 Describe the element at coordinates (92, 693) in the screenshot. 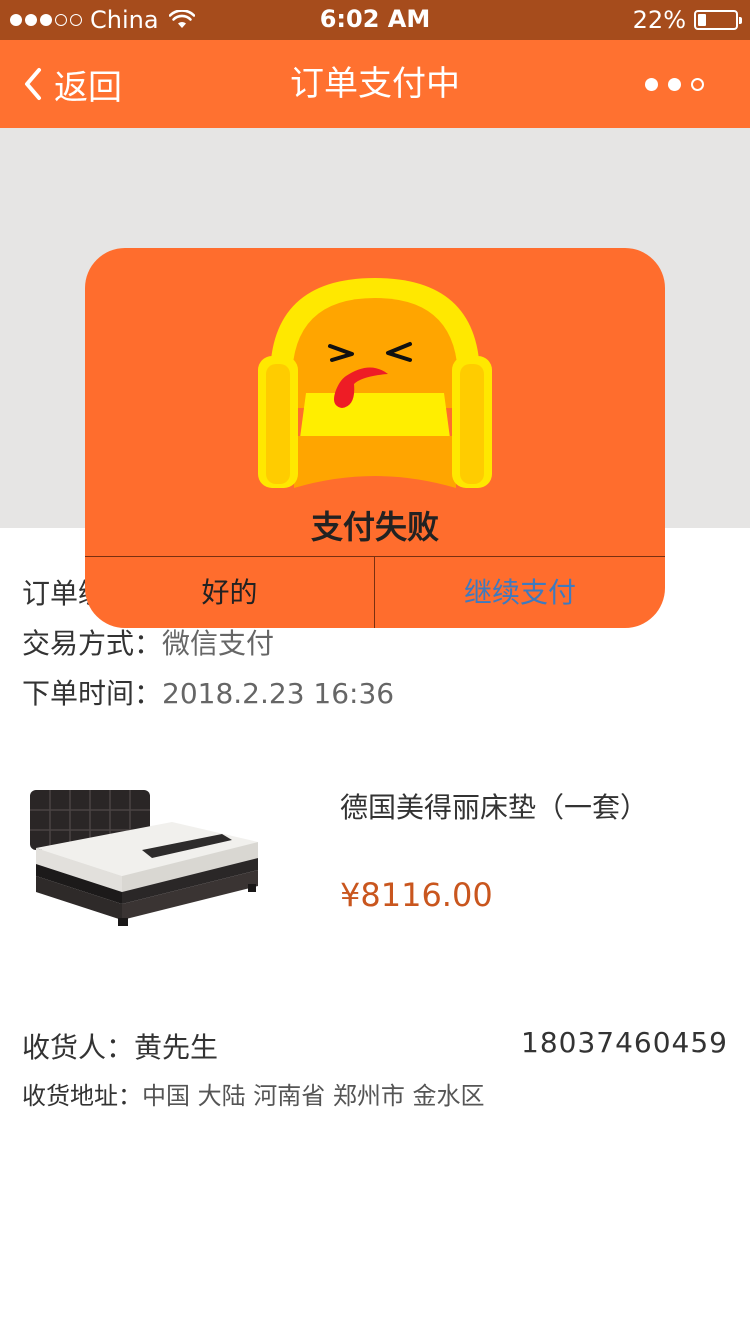

I see `order-time-label: 下单时间：` at that location.